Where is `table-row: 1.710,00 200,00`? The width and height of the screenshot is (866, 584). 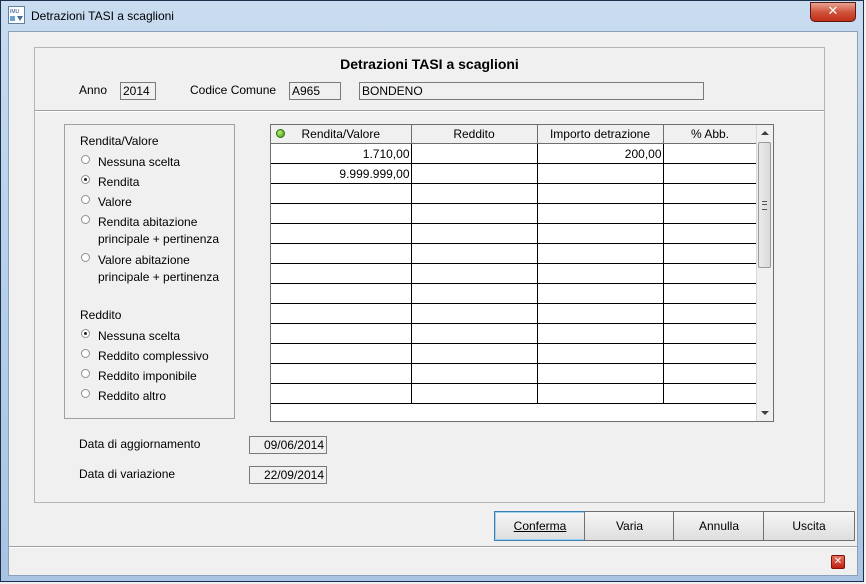
table-row: 1.710,00 200,00 is located at coordinates (514, 153).